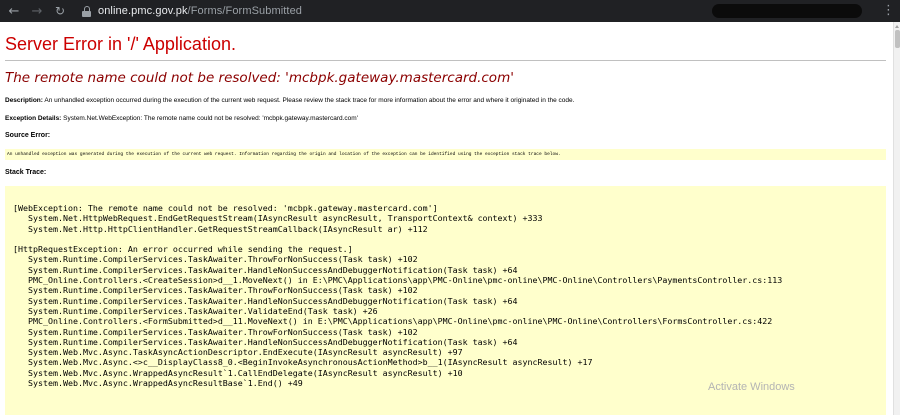  I want to click on url-host: online.pmc.gov.pk, so click(143, 11).